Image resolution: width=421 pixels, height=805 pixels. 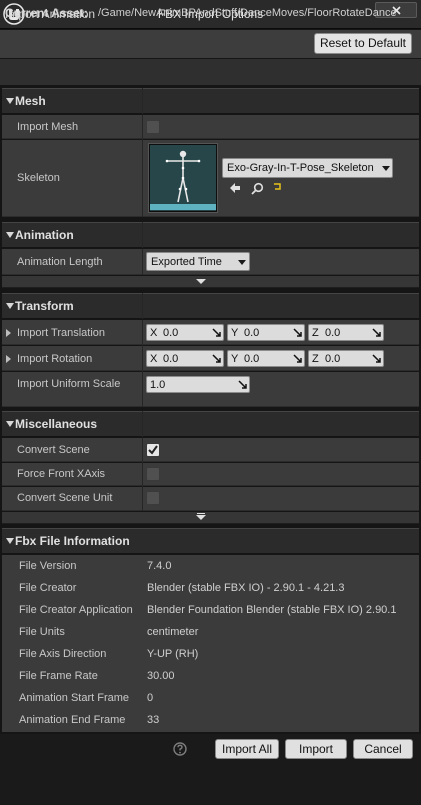 I want to click on fbx-info-label: Animation End Frame, so click(x=72, y=720).